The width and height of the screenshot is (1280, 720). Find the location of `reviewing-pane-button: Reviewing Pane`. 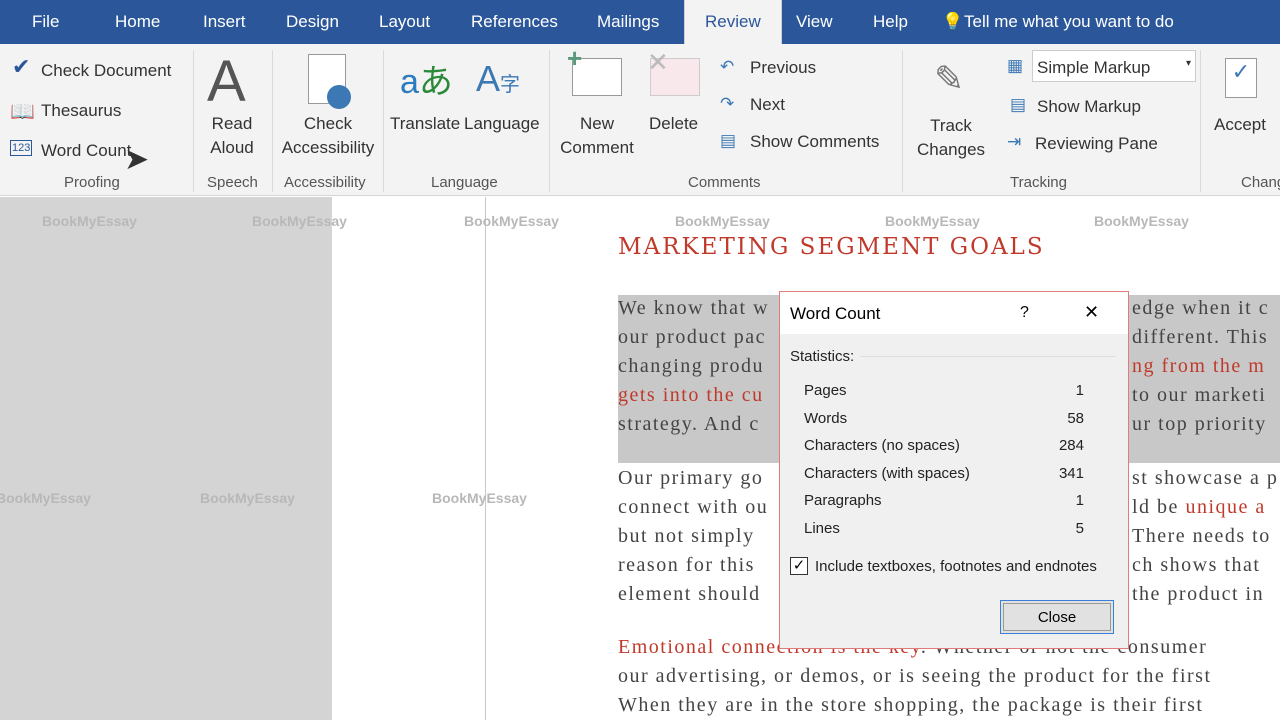

reviewing-pane-button: Reviewing Pane is located at coordinates (1096, 144).